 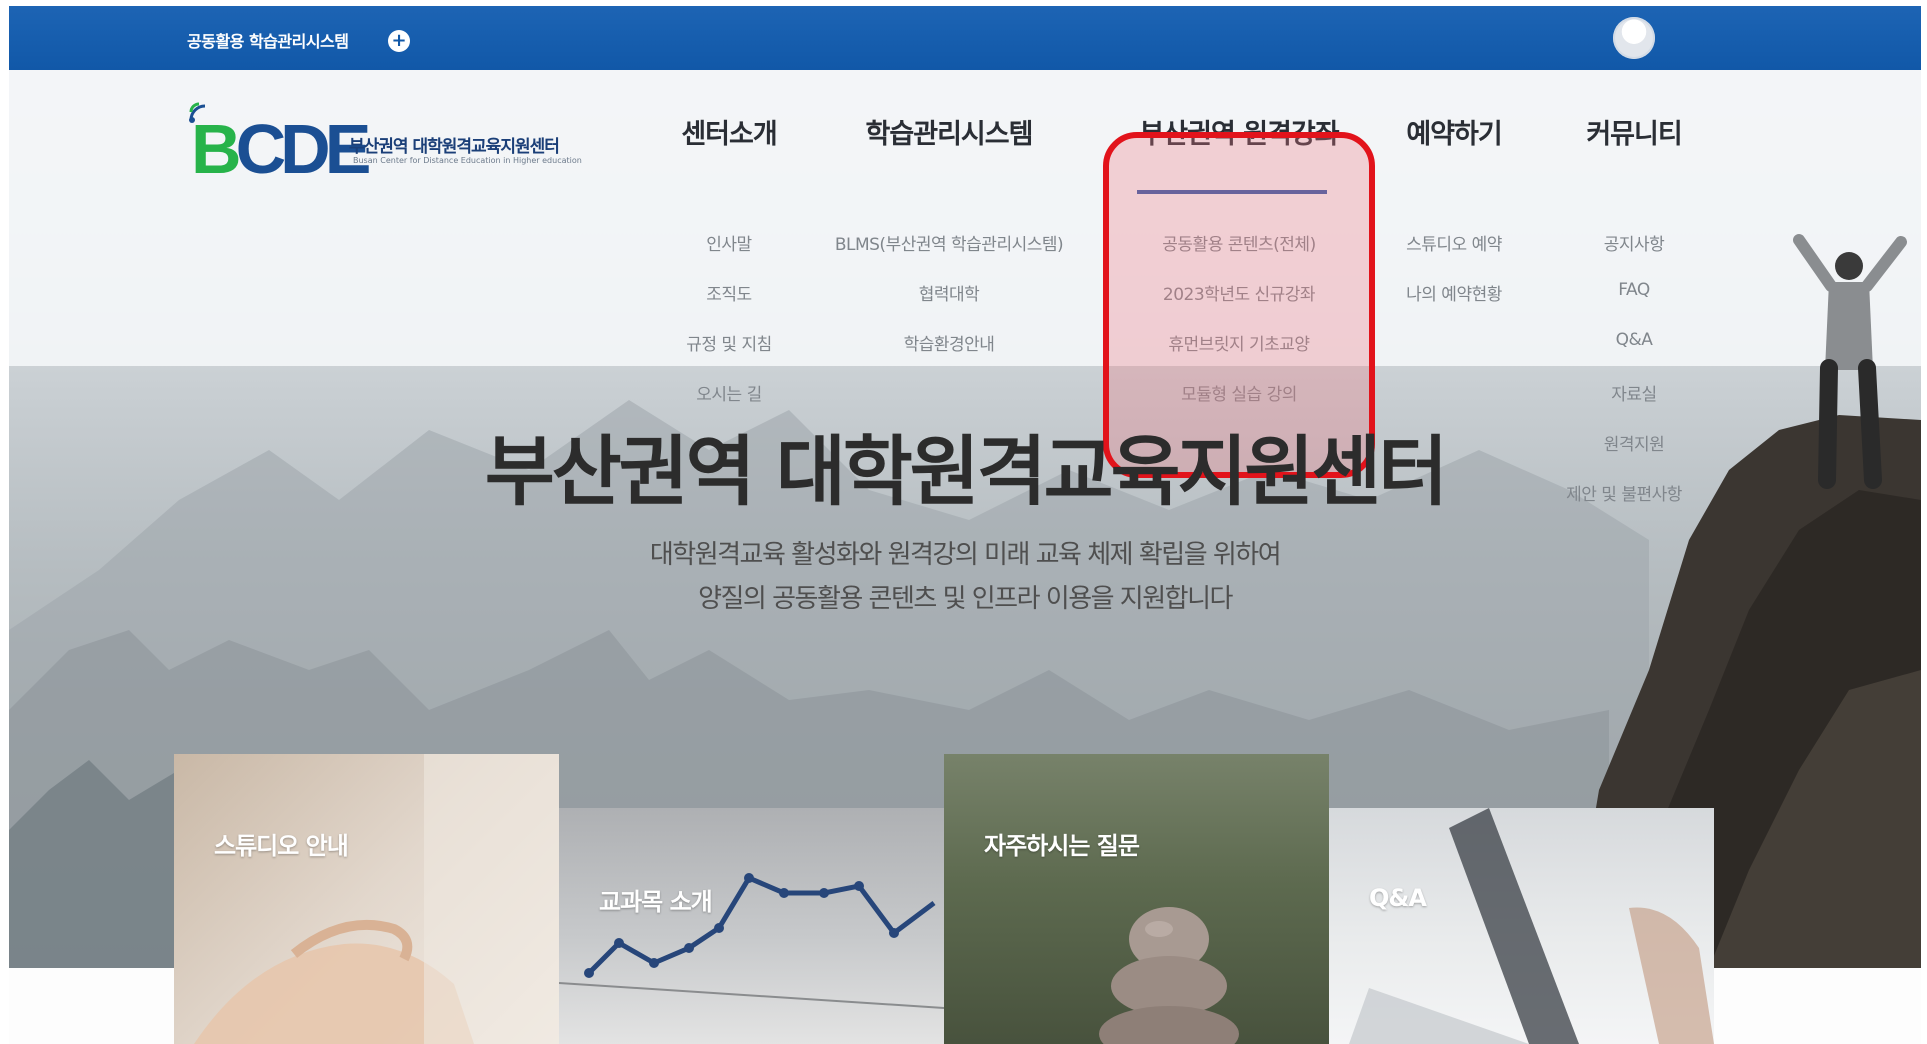 I want to click on card-studio-guide: 스튜디오 안내, so click(x=366, y=899).